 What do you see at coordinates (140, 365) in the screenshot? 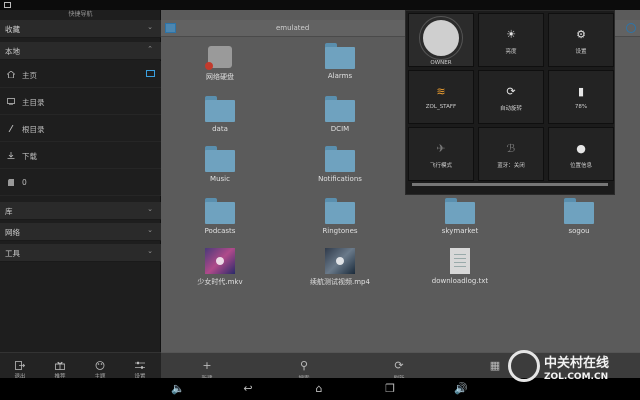
I see `sliders-icon` at bounding box center [140, 365].